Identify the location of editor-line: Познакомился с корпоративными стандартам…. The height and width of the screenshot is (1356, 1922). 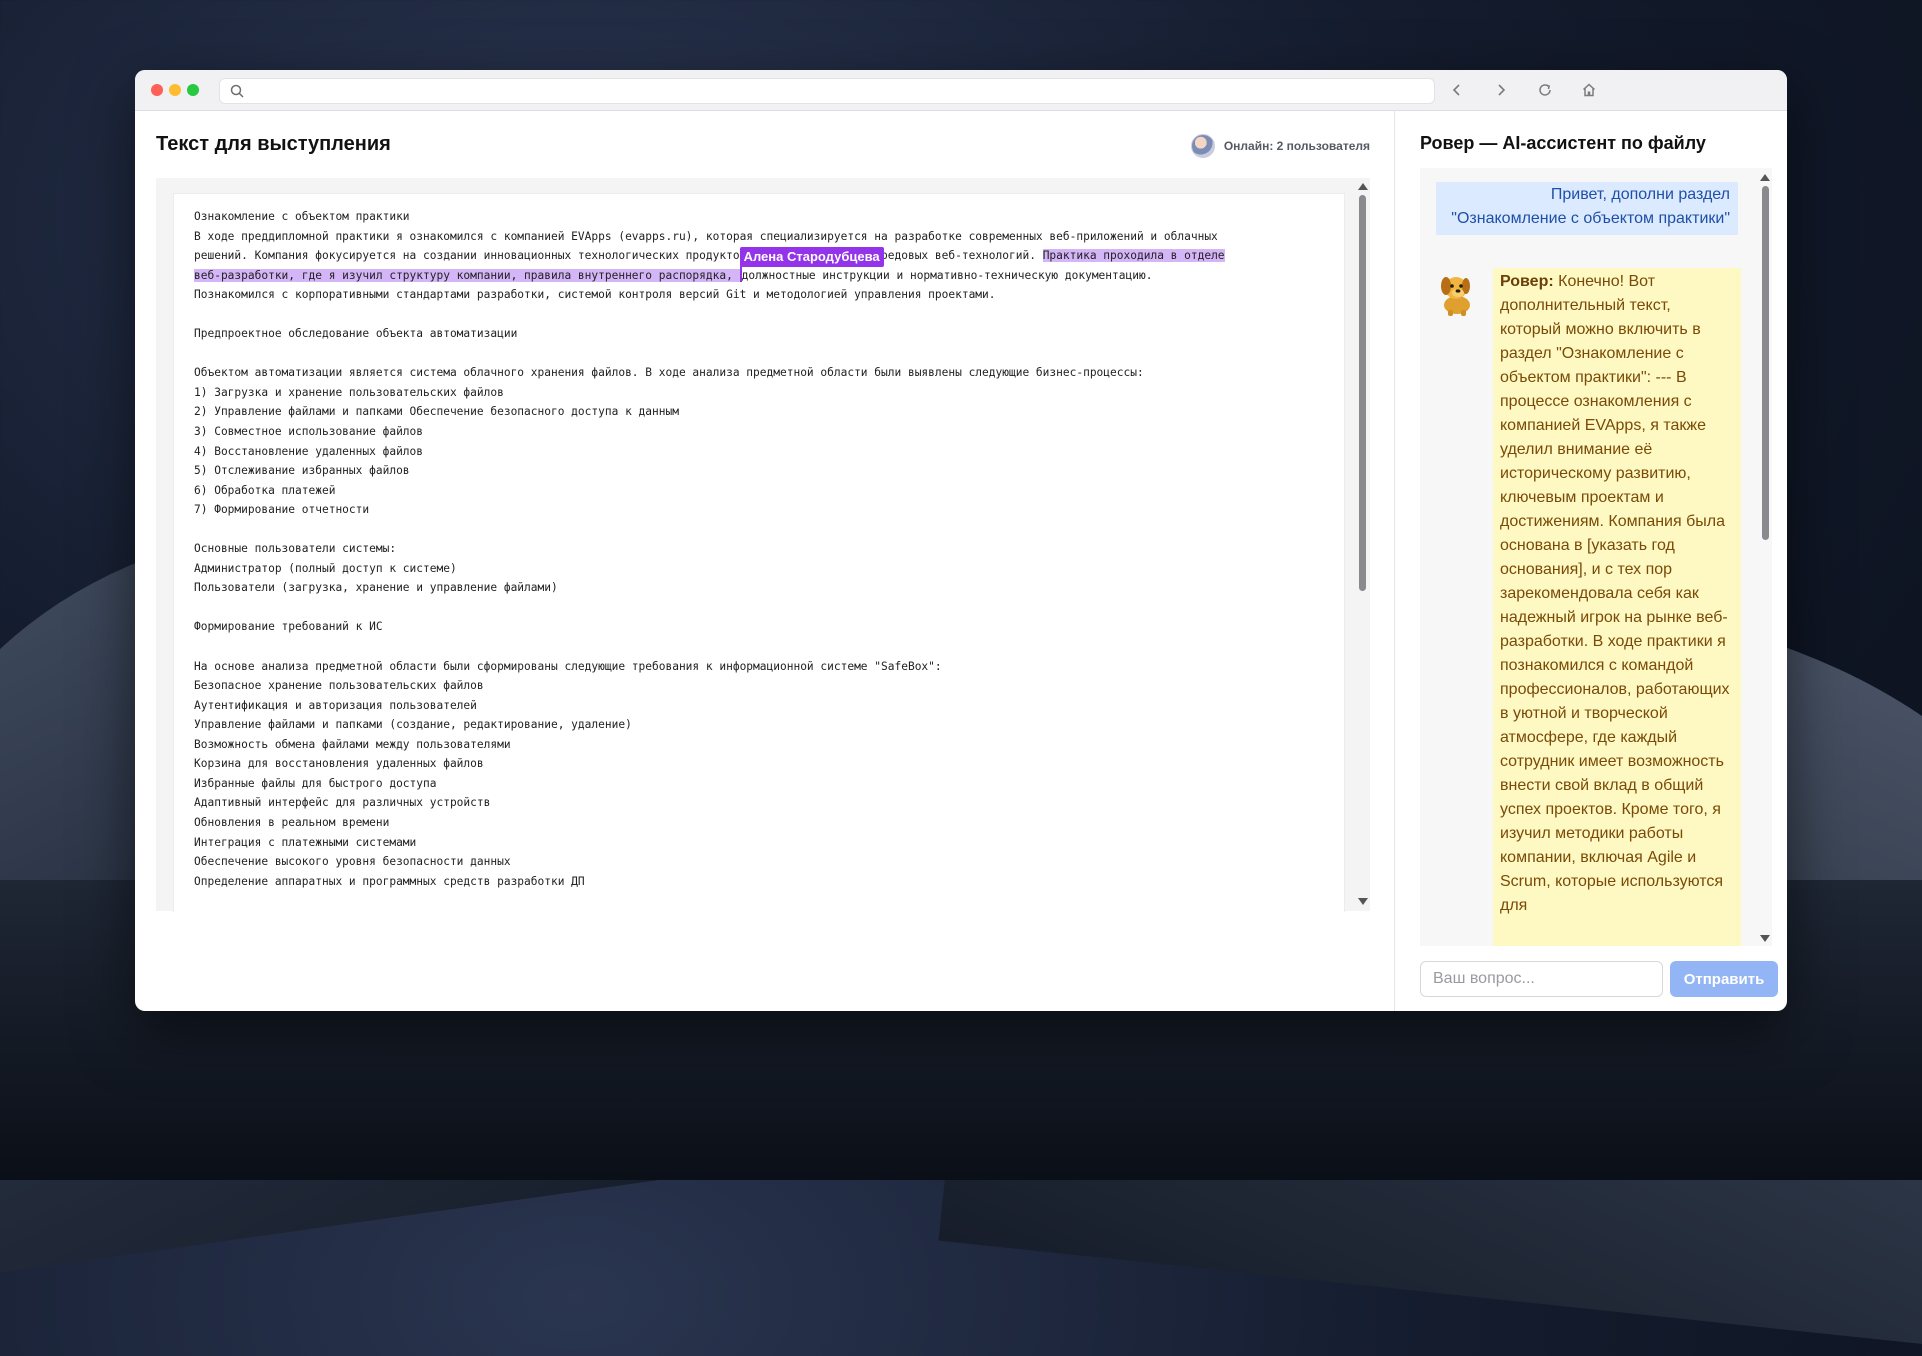
(595, 295).